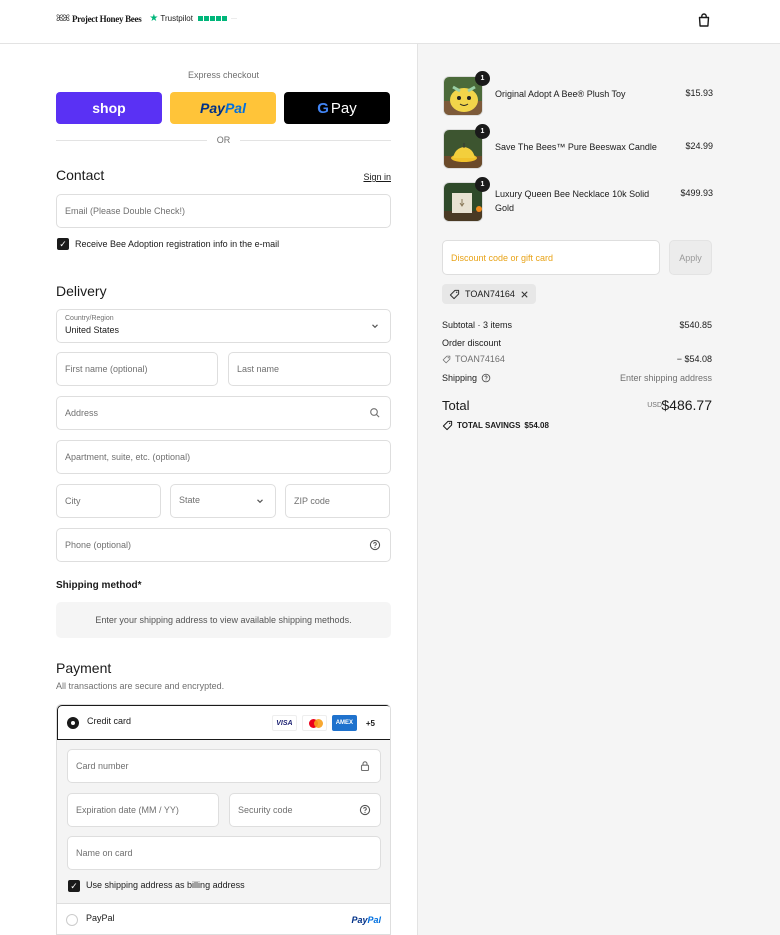  What do you see at coordinates (375, 413) in the screenshot?
I see `search-icon` at bounding box center [375, 413].